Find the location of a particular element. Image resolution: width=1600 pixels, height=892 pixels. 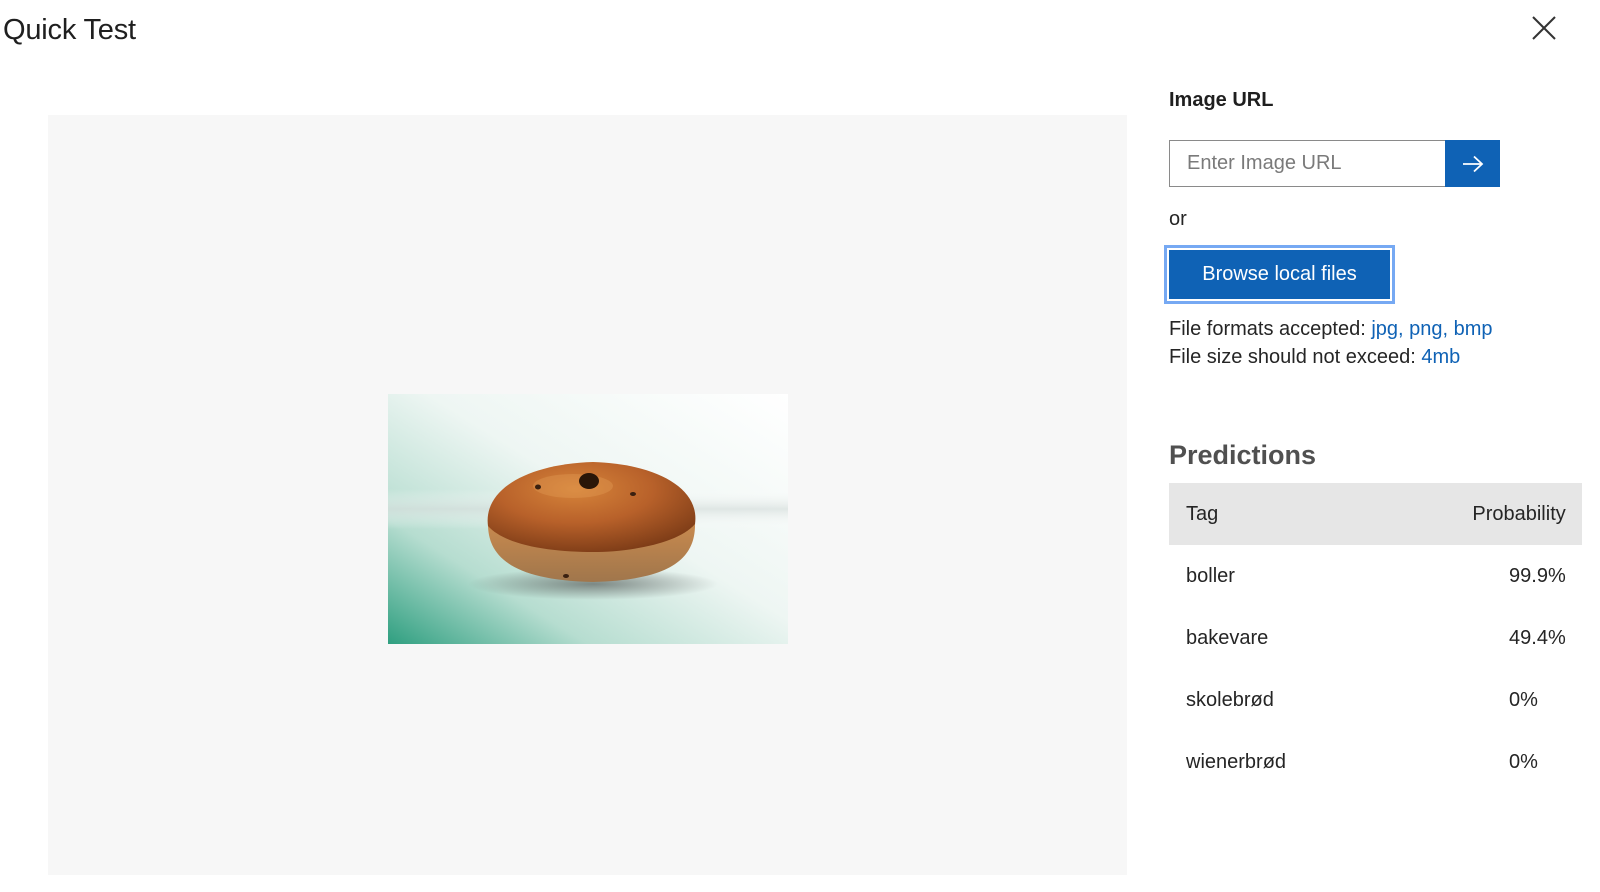

table-row: boller 99.9% is located at coordinates (1375, 576).